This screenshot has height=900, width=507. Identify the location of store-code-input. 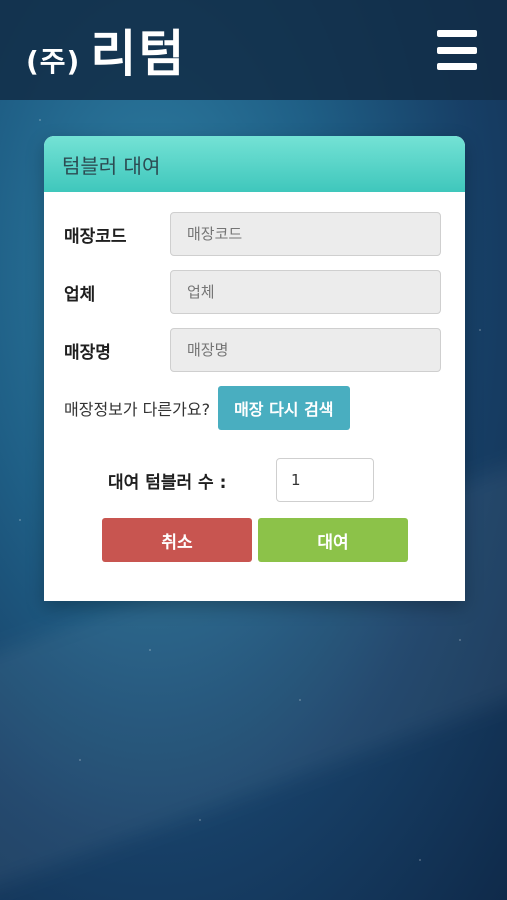
(305, 234).